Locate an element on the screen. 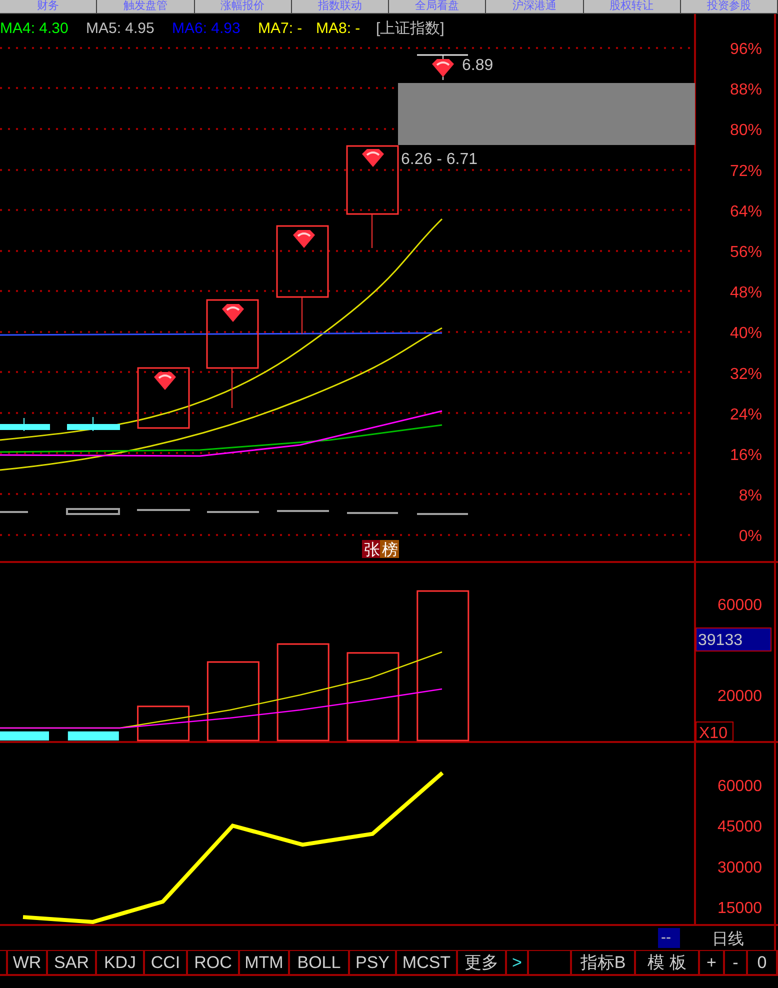  indicator-tab: CCI is located at coordinates (166, 963).